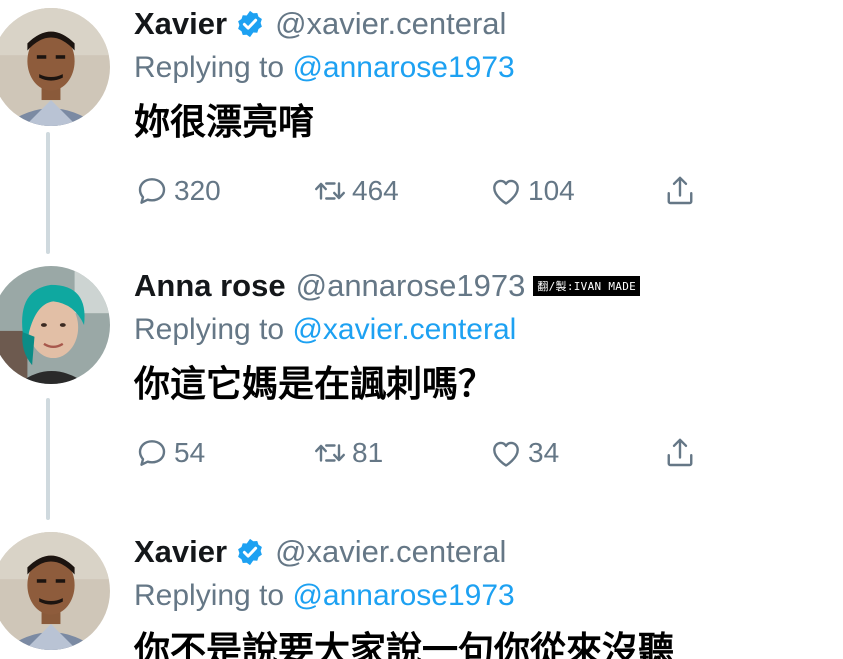 The height and width of the screenshot is (659, 843). I want to click on reply-button: 54, so click(169, 453).